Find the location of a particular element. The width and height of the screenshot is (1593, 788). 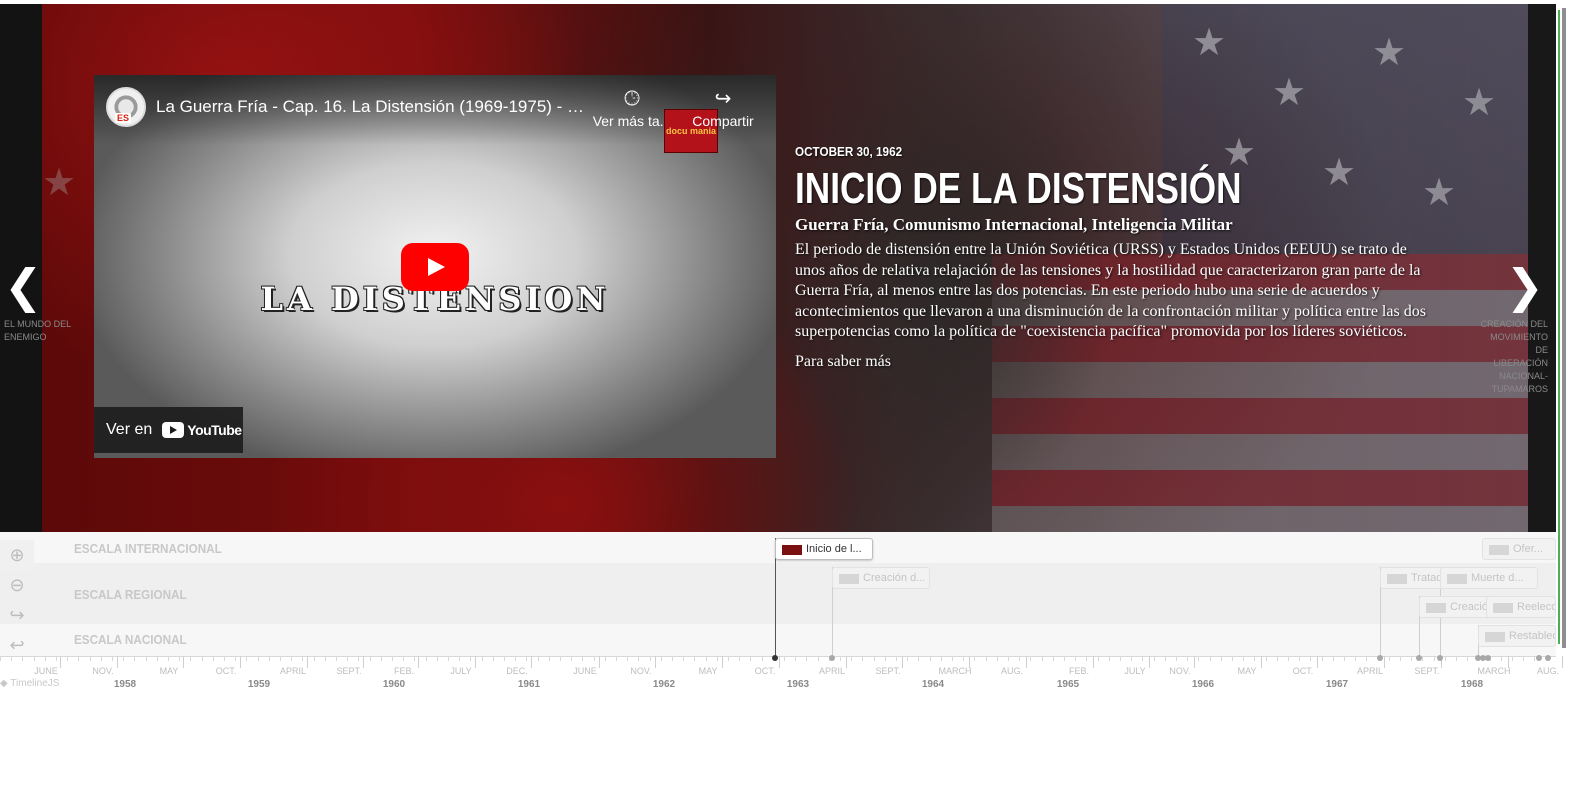

axis-month-label: AUG. is located at coordinates (1012, 671).